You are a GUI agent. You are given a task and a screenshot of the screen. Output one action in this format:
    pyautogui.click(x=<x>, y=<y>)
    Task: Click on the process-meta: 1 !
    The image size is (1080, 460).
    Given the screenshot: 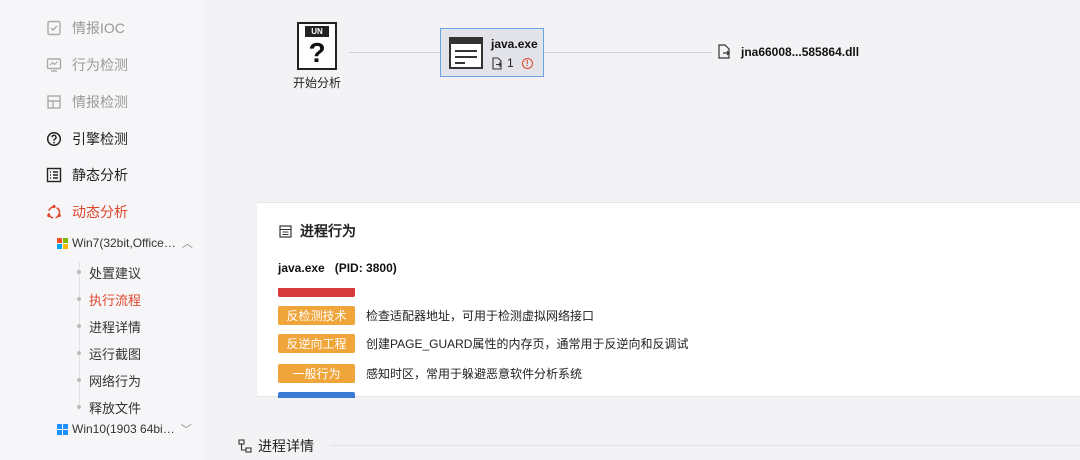 What is the action you would take?
    pyautogui.click(x=512, y=63)
    